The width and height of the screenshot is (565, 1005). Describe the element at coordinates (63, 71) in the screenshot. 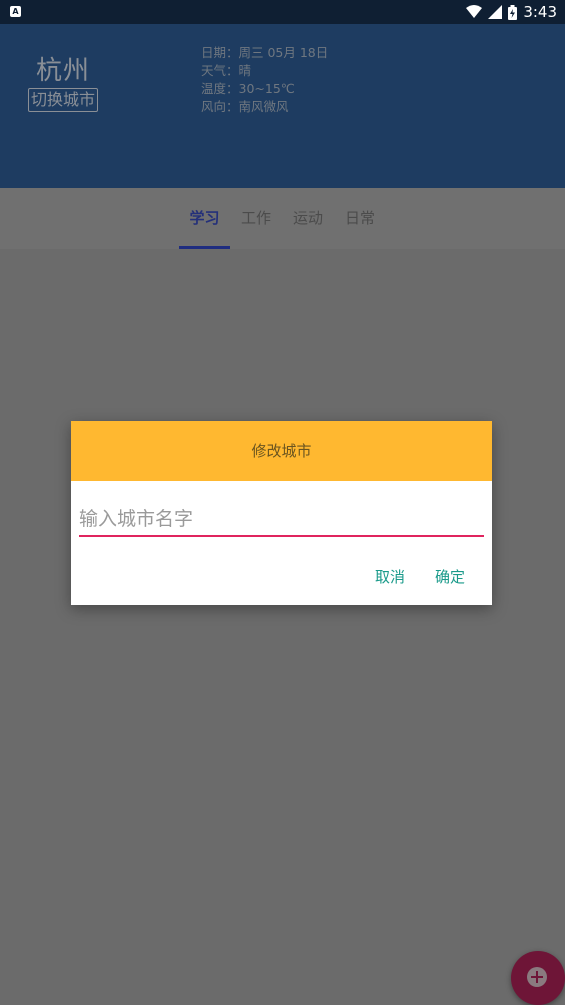

I see `city-name: 杭州` at that location.